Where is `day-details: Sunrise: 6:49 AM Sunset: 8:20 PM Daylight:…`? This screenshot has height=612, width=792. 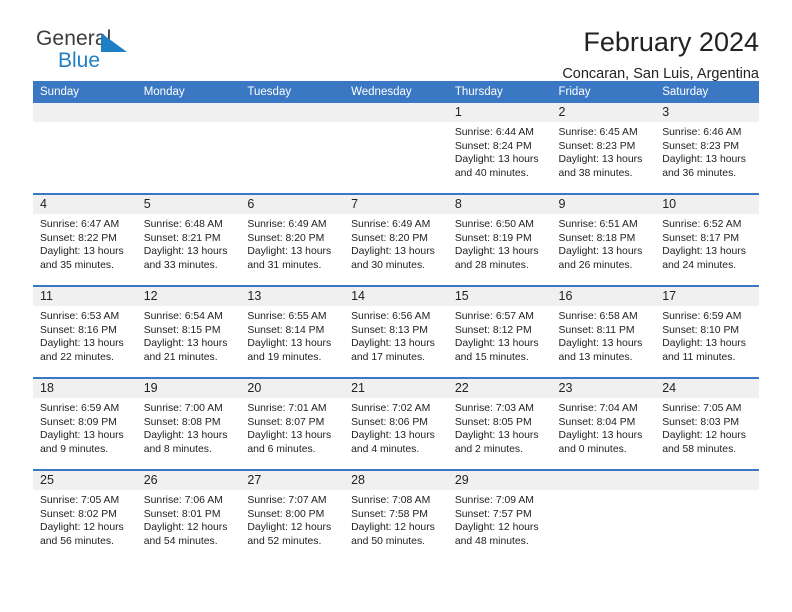 day-details: Sunrise: 6:49 AM Sunset: 8:20 PM Daylight:… is located at coordinates (396, 243).